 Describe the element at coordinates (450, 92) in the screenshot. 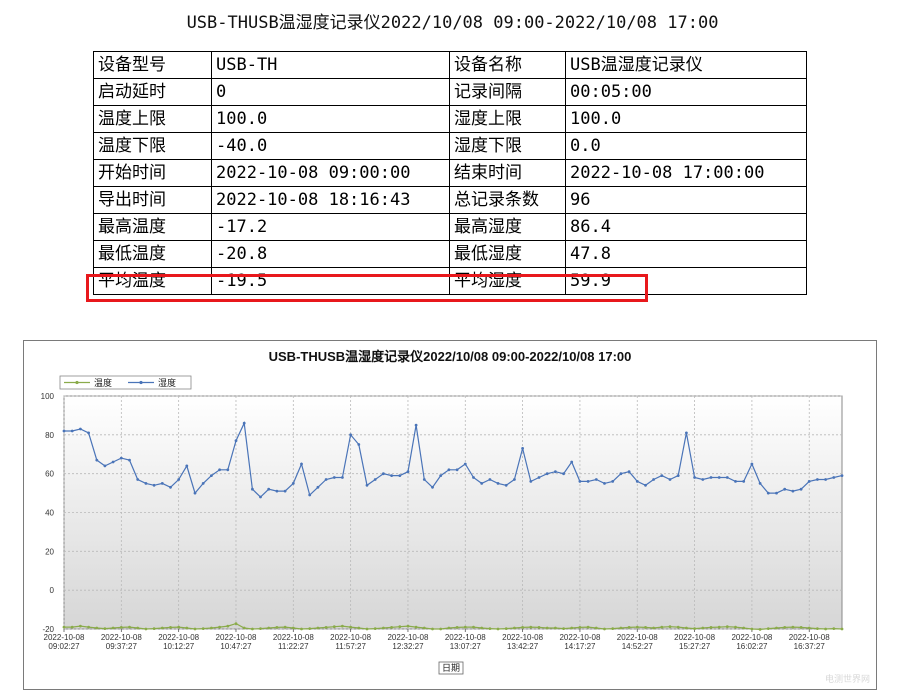

I see `table-row: 启动延时 0 记录间隔 00:05:00` at that location.